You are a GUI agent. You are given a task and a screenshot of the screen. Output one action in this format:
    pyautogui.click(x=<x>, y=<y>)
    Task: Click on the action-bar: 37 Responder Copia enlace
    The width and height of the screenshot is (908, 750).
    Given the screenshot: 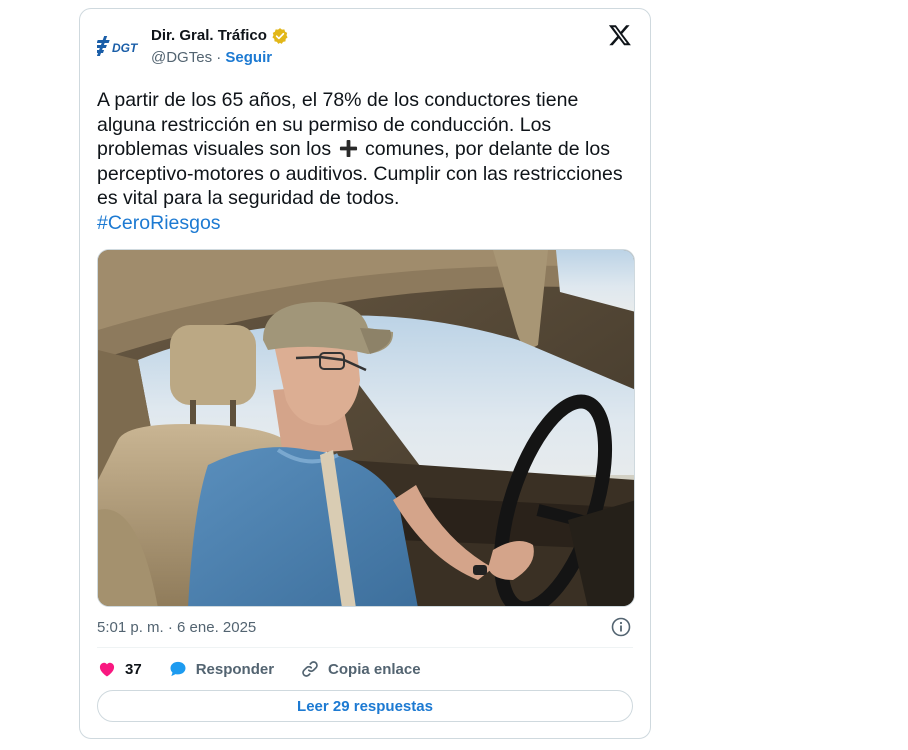 What is the action you would take?
    pyautogui.click(x=272, y=669)
    